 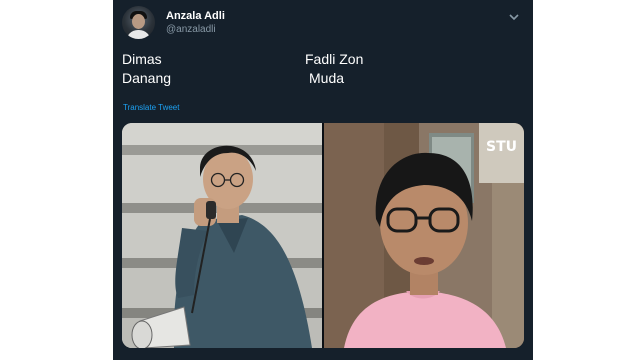 I want to click on svg-text: STU, so click(x=501, y=147).